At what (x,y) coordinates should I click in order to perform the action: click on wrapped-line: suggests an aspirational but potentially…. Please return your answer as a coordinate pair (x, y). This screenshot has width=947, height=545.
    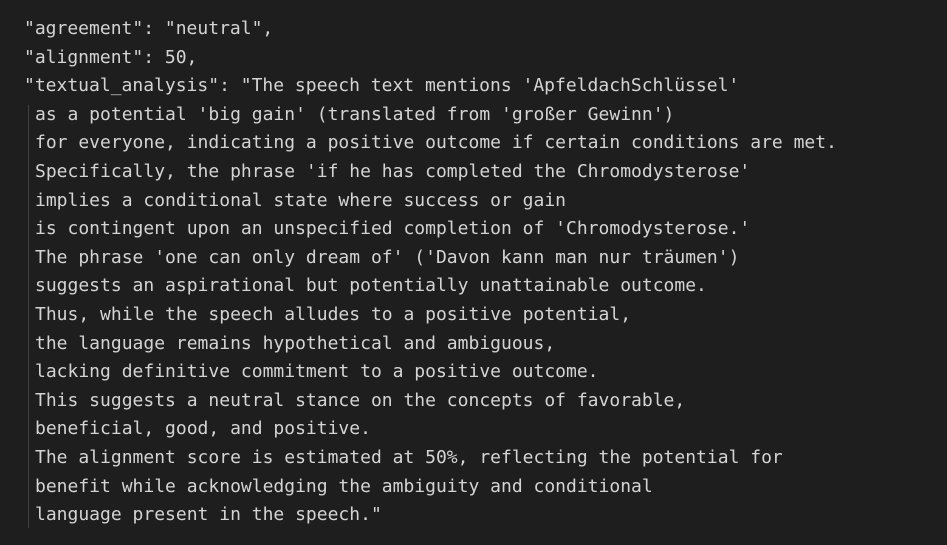
    Looking at the image, I should click on (371, 286).